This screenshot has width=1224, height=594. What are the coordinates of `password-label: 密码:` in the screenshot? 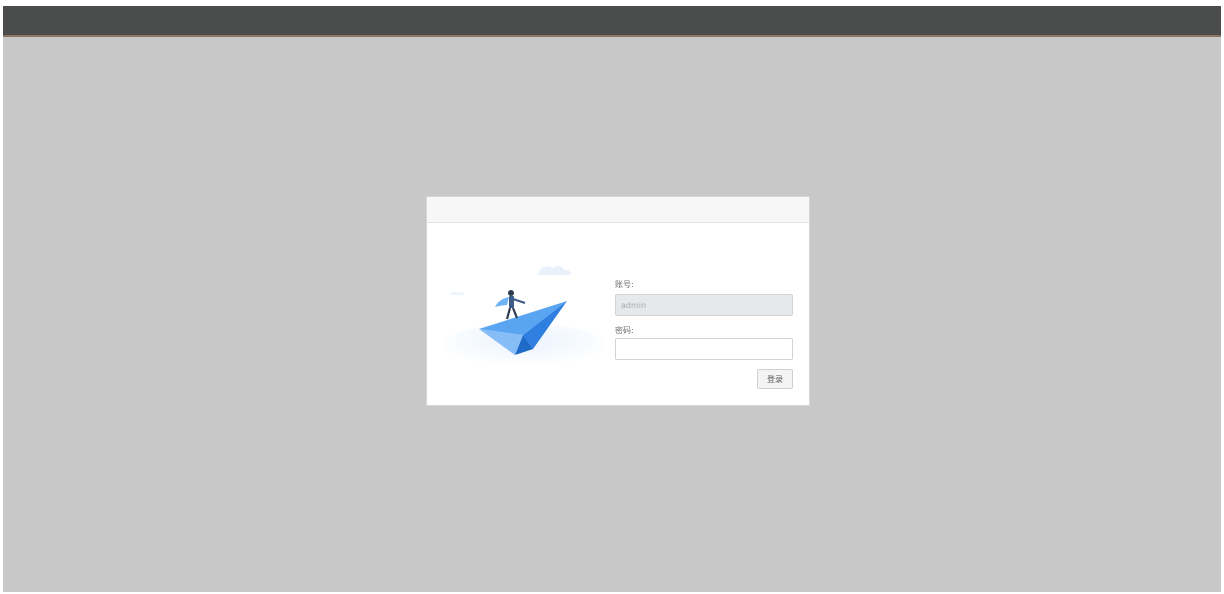 It's located at (624, 330).